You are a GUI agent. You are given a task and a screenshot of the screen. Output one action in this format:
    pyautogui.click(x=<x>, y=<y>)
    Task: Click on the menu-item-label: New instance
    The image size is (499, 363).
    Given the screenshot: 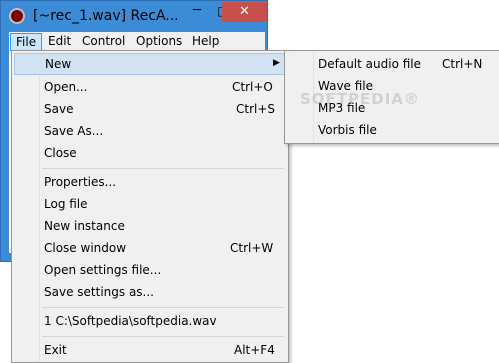 What is the action you would take?
    pyautogui.click(x=84, y=226)
    